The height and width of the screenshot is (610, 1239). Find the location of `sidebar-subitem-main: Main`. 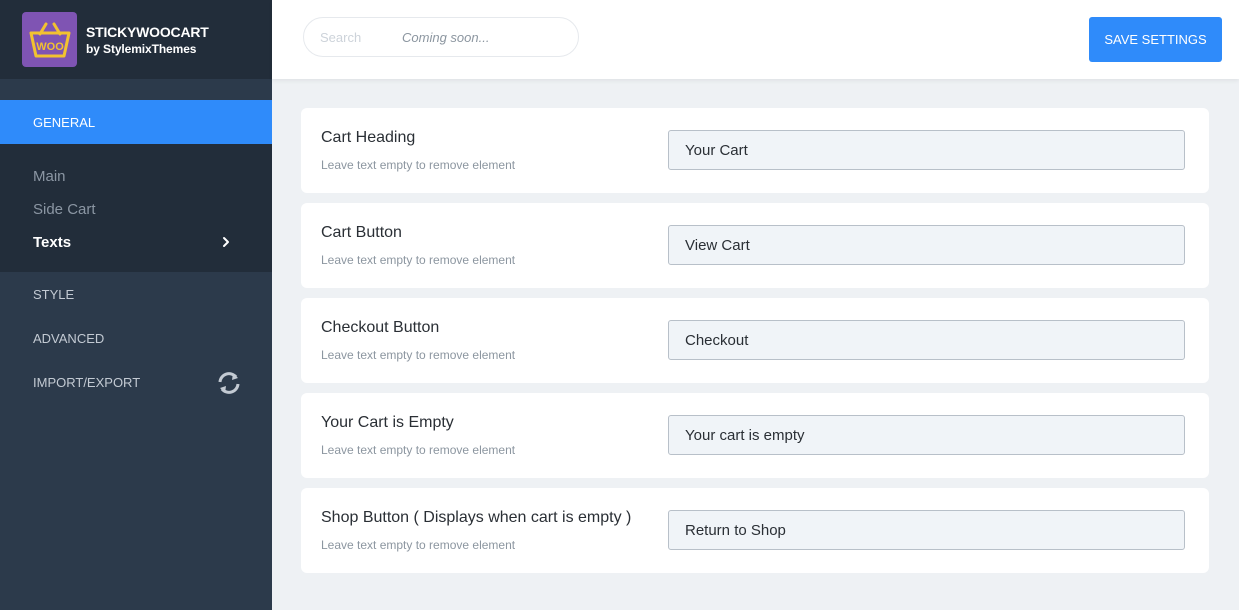

sidebar-subitem-main: Main is located at coordinates (136, 176).